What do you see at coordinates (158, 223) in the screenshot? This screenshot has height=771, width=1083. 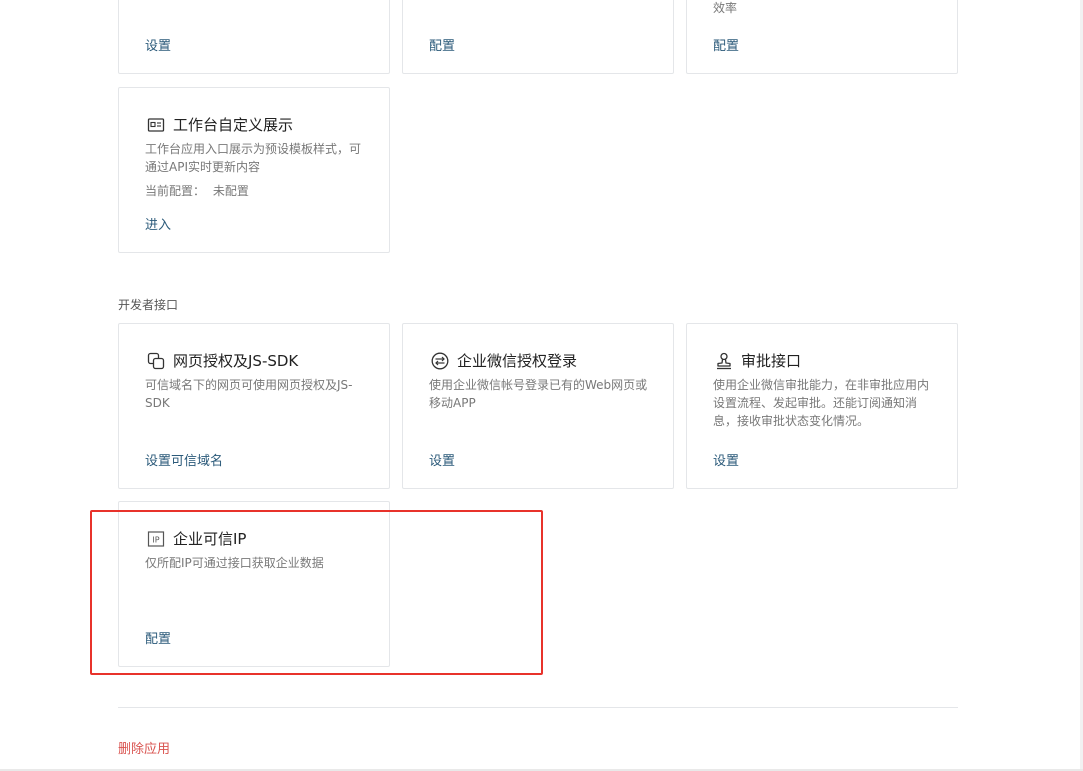 I see `card-workbench-enter: 进入` at bounding box center [158, 223].